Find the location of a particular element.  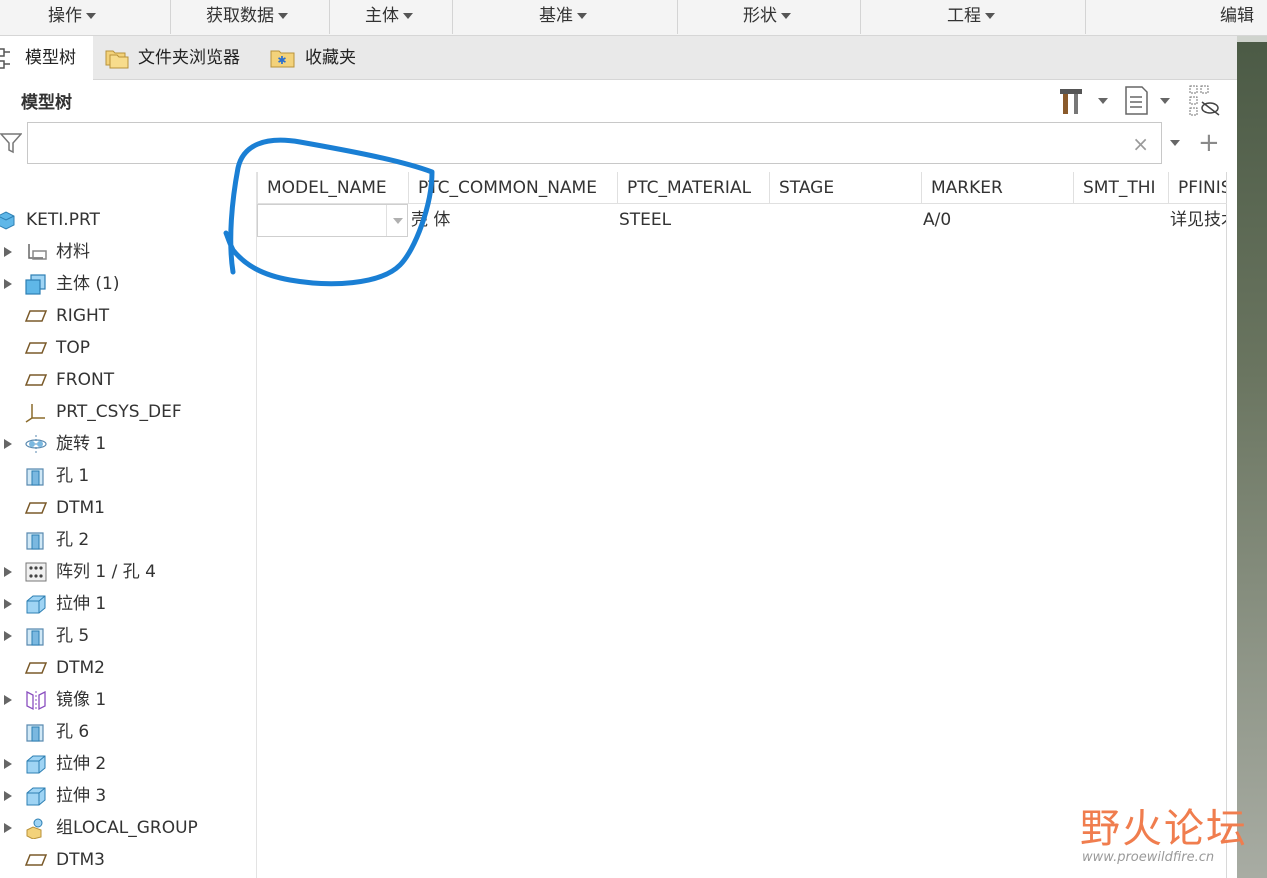

model-name-combobox is located at coordinates (332, 220).